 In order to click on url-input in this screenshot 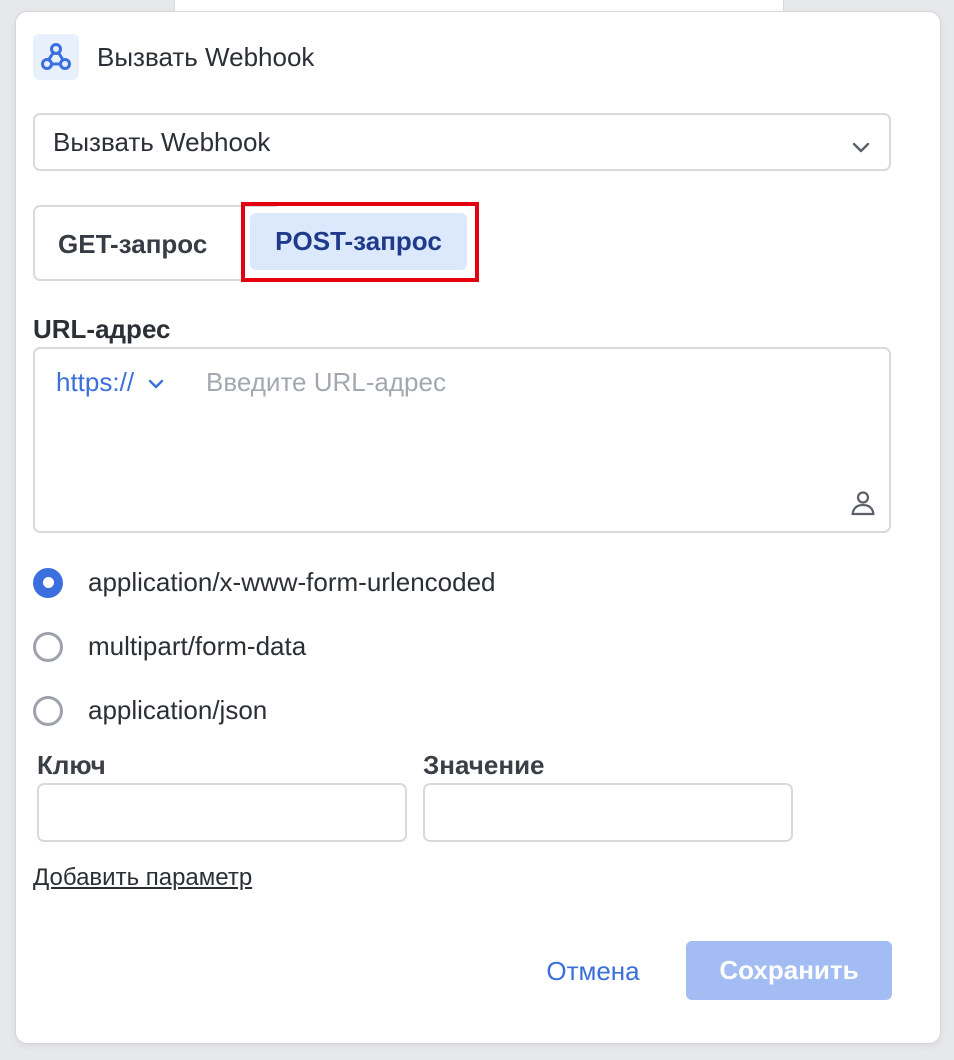, I will do `click(526, 382)`.